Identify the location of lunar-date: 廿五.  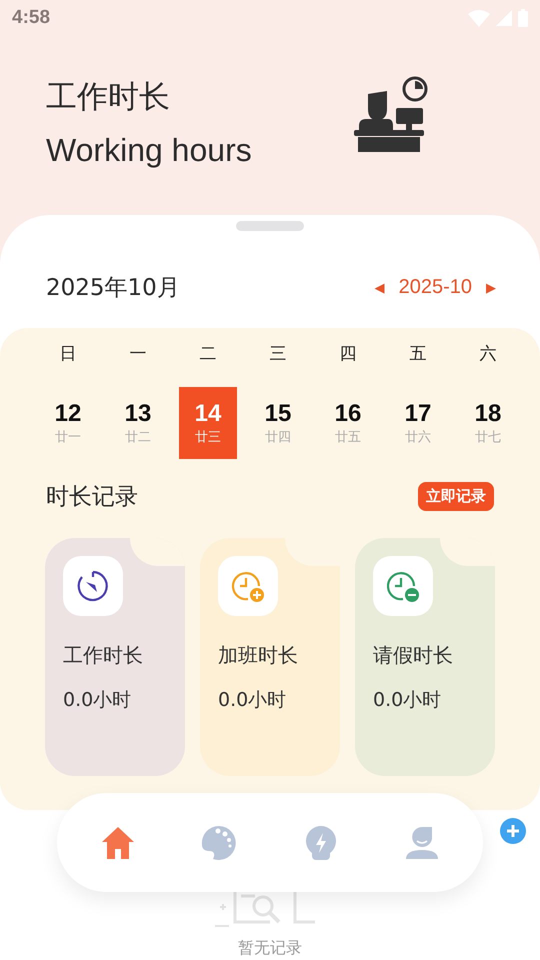
(348, 437).